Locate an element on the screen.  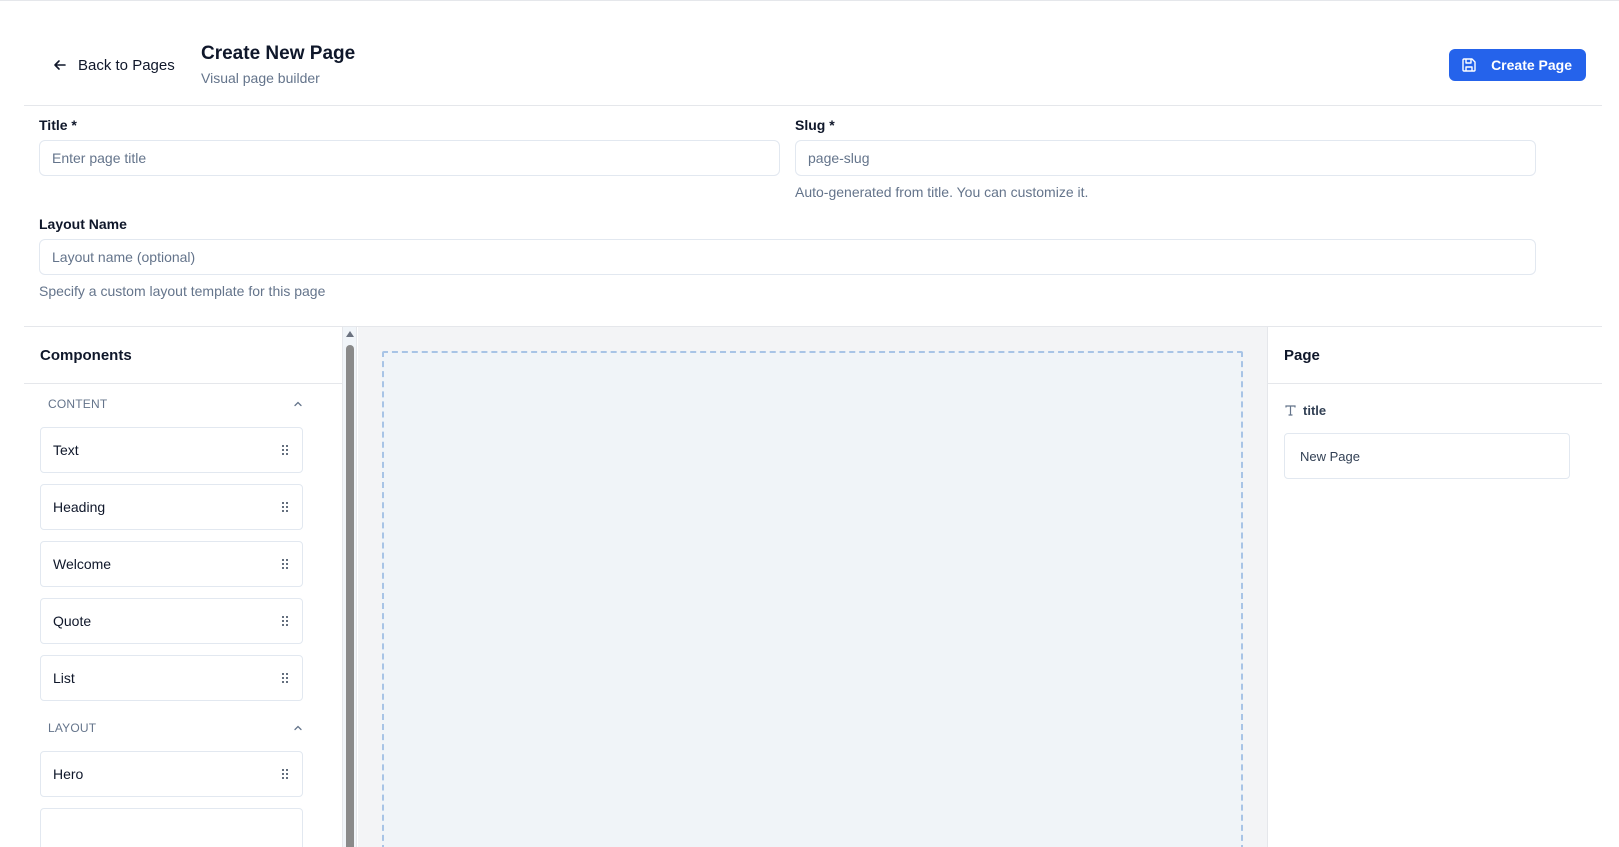
section-header-content: CONTENT is located at coordinates (175, 404).